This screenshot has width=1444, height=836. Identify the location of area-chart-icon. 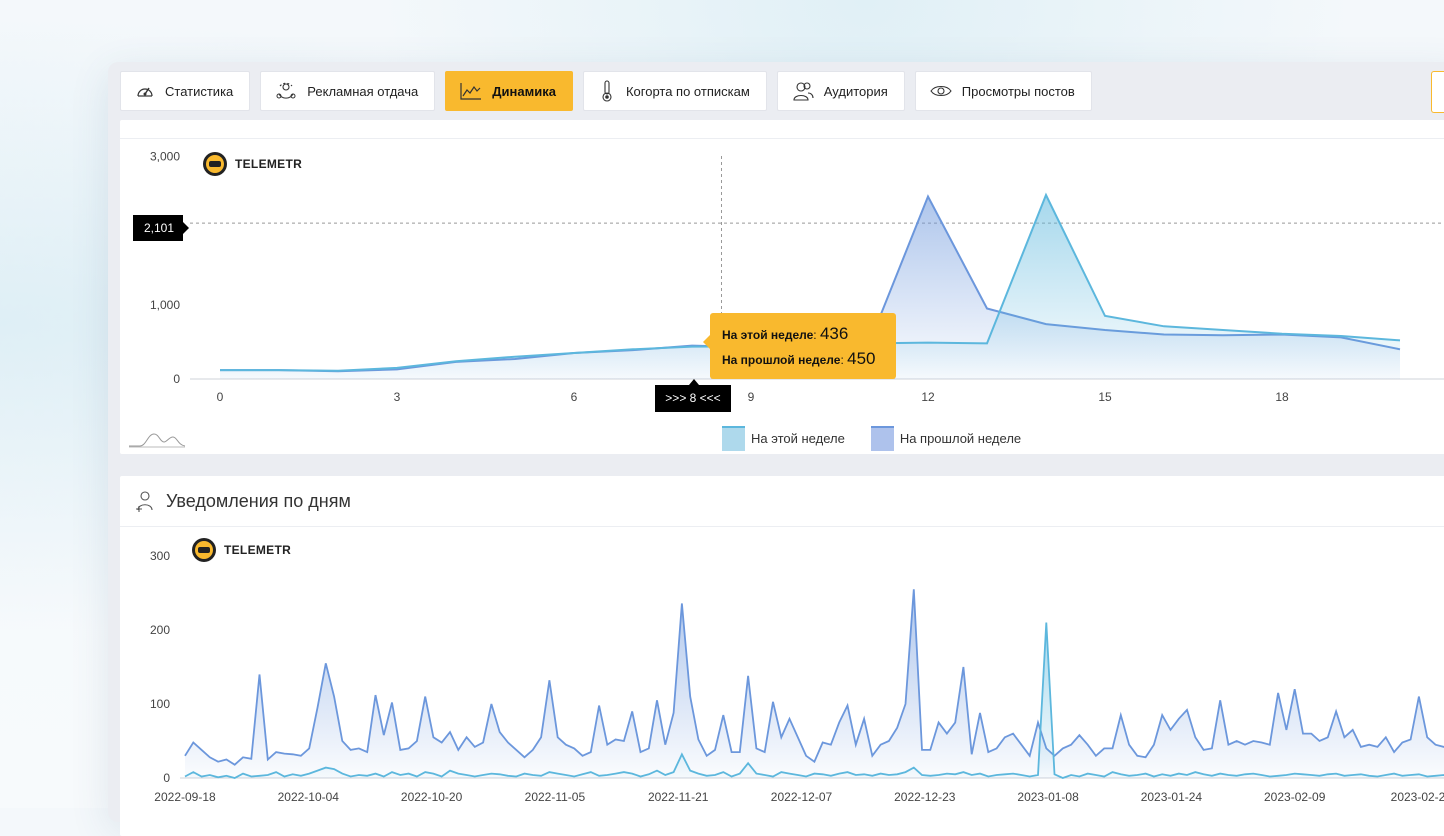
(471, 91).